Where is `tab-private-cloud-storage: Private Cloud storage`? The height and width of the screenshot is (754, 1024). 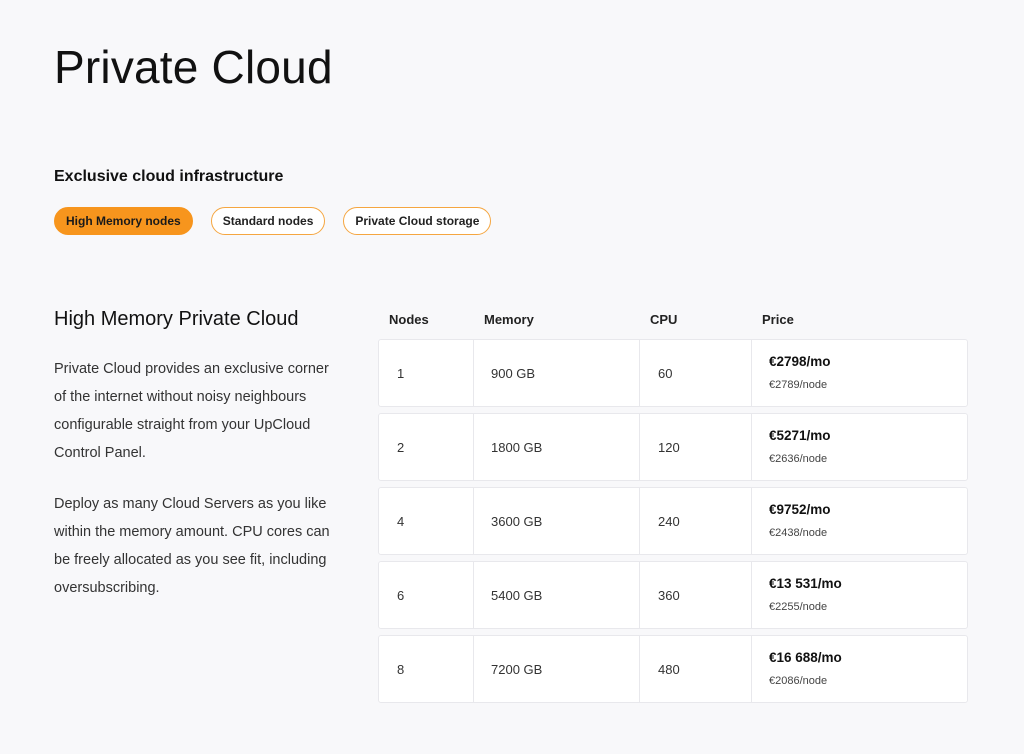 tab-private-cloud-storage: Private Cloud storage is located at coordinates (417, 221).